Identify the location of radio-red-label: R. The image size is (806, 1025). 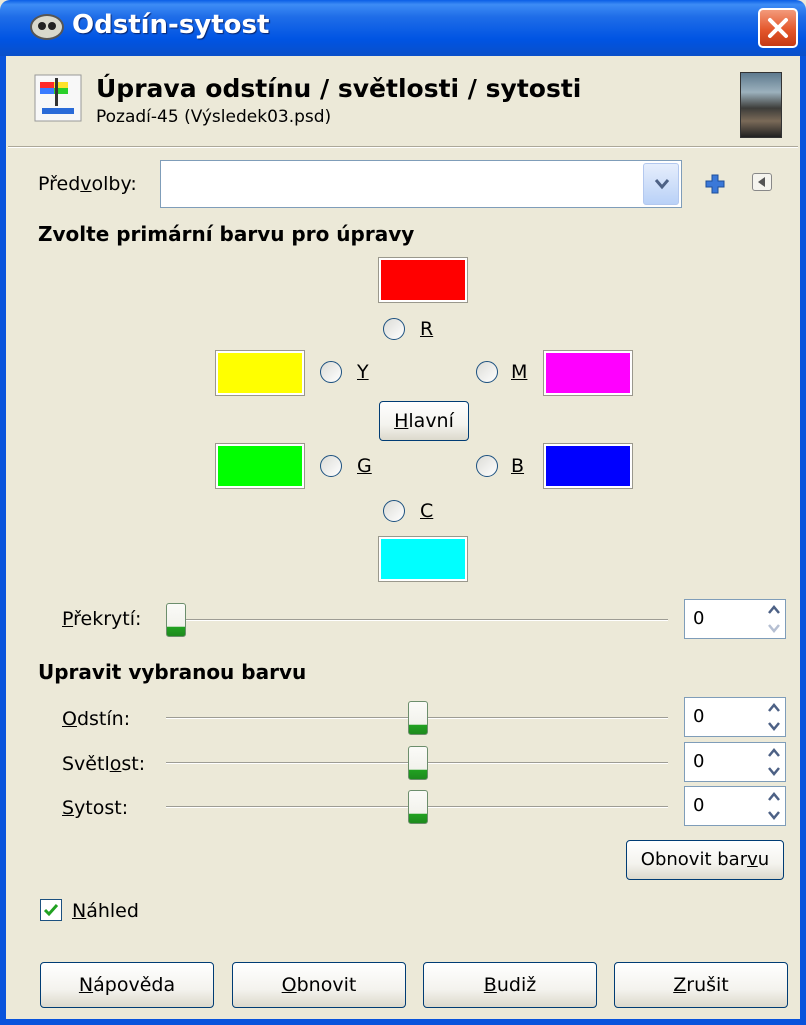
(427, 329).